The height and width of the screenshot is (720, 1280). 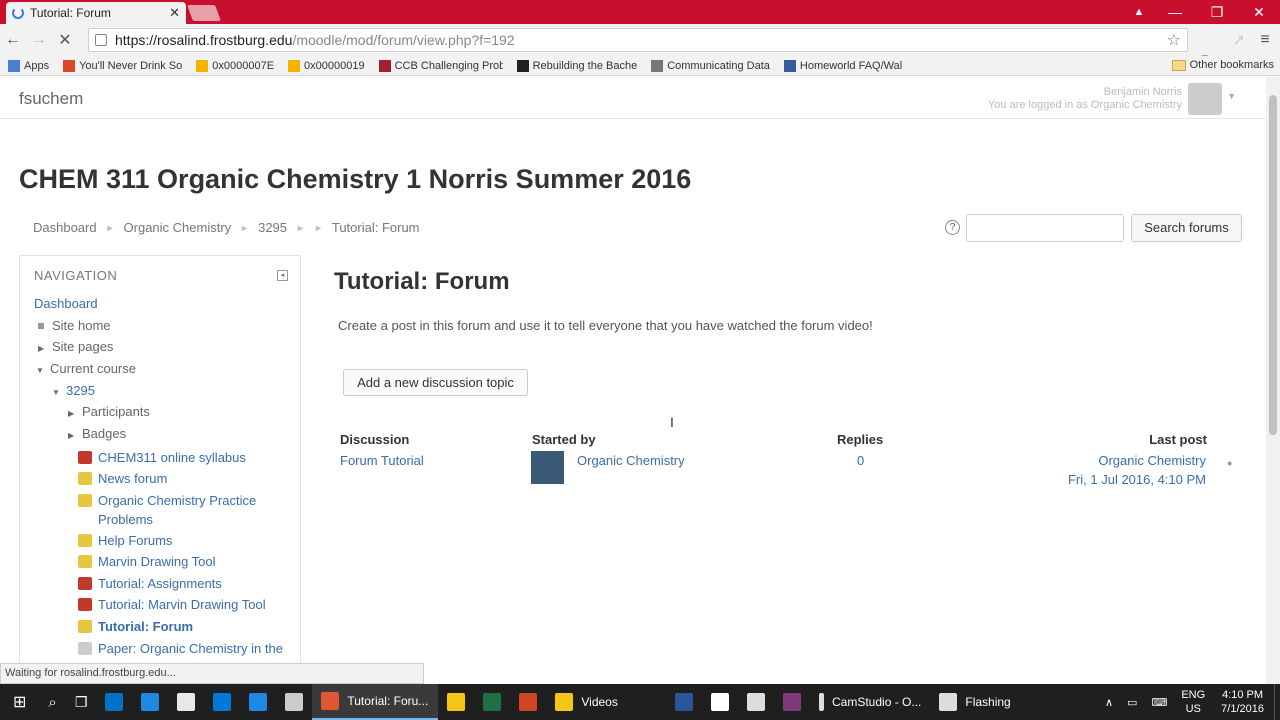 What do you see at coordinates (1152, 460) in the screenshot?
I see `last-post-user: Organic Chemistry` at bounding box center [1152, 460].